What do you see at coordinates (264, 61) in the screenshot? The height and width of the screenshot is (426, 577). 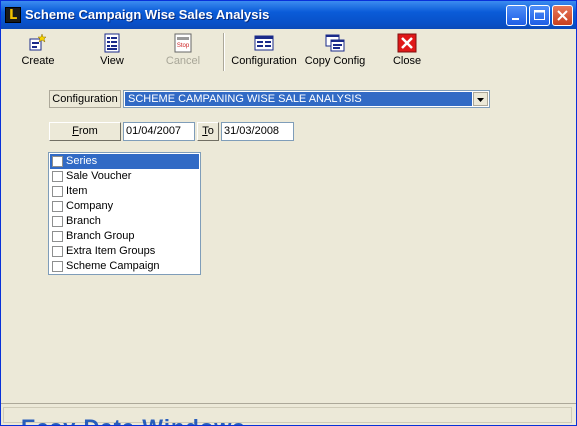 I see `configuration-tool-label: Configuration` at bounding box center [264, 61].